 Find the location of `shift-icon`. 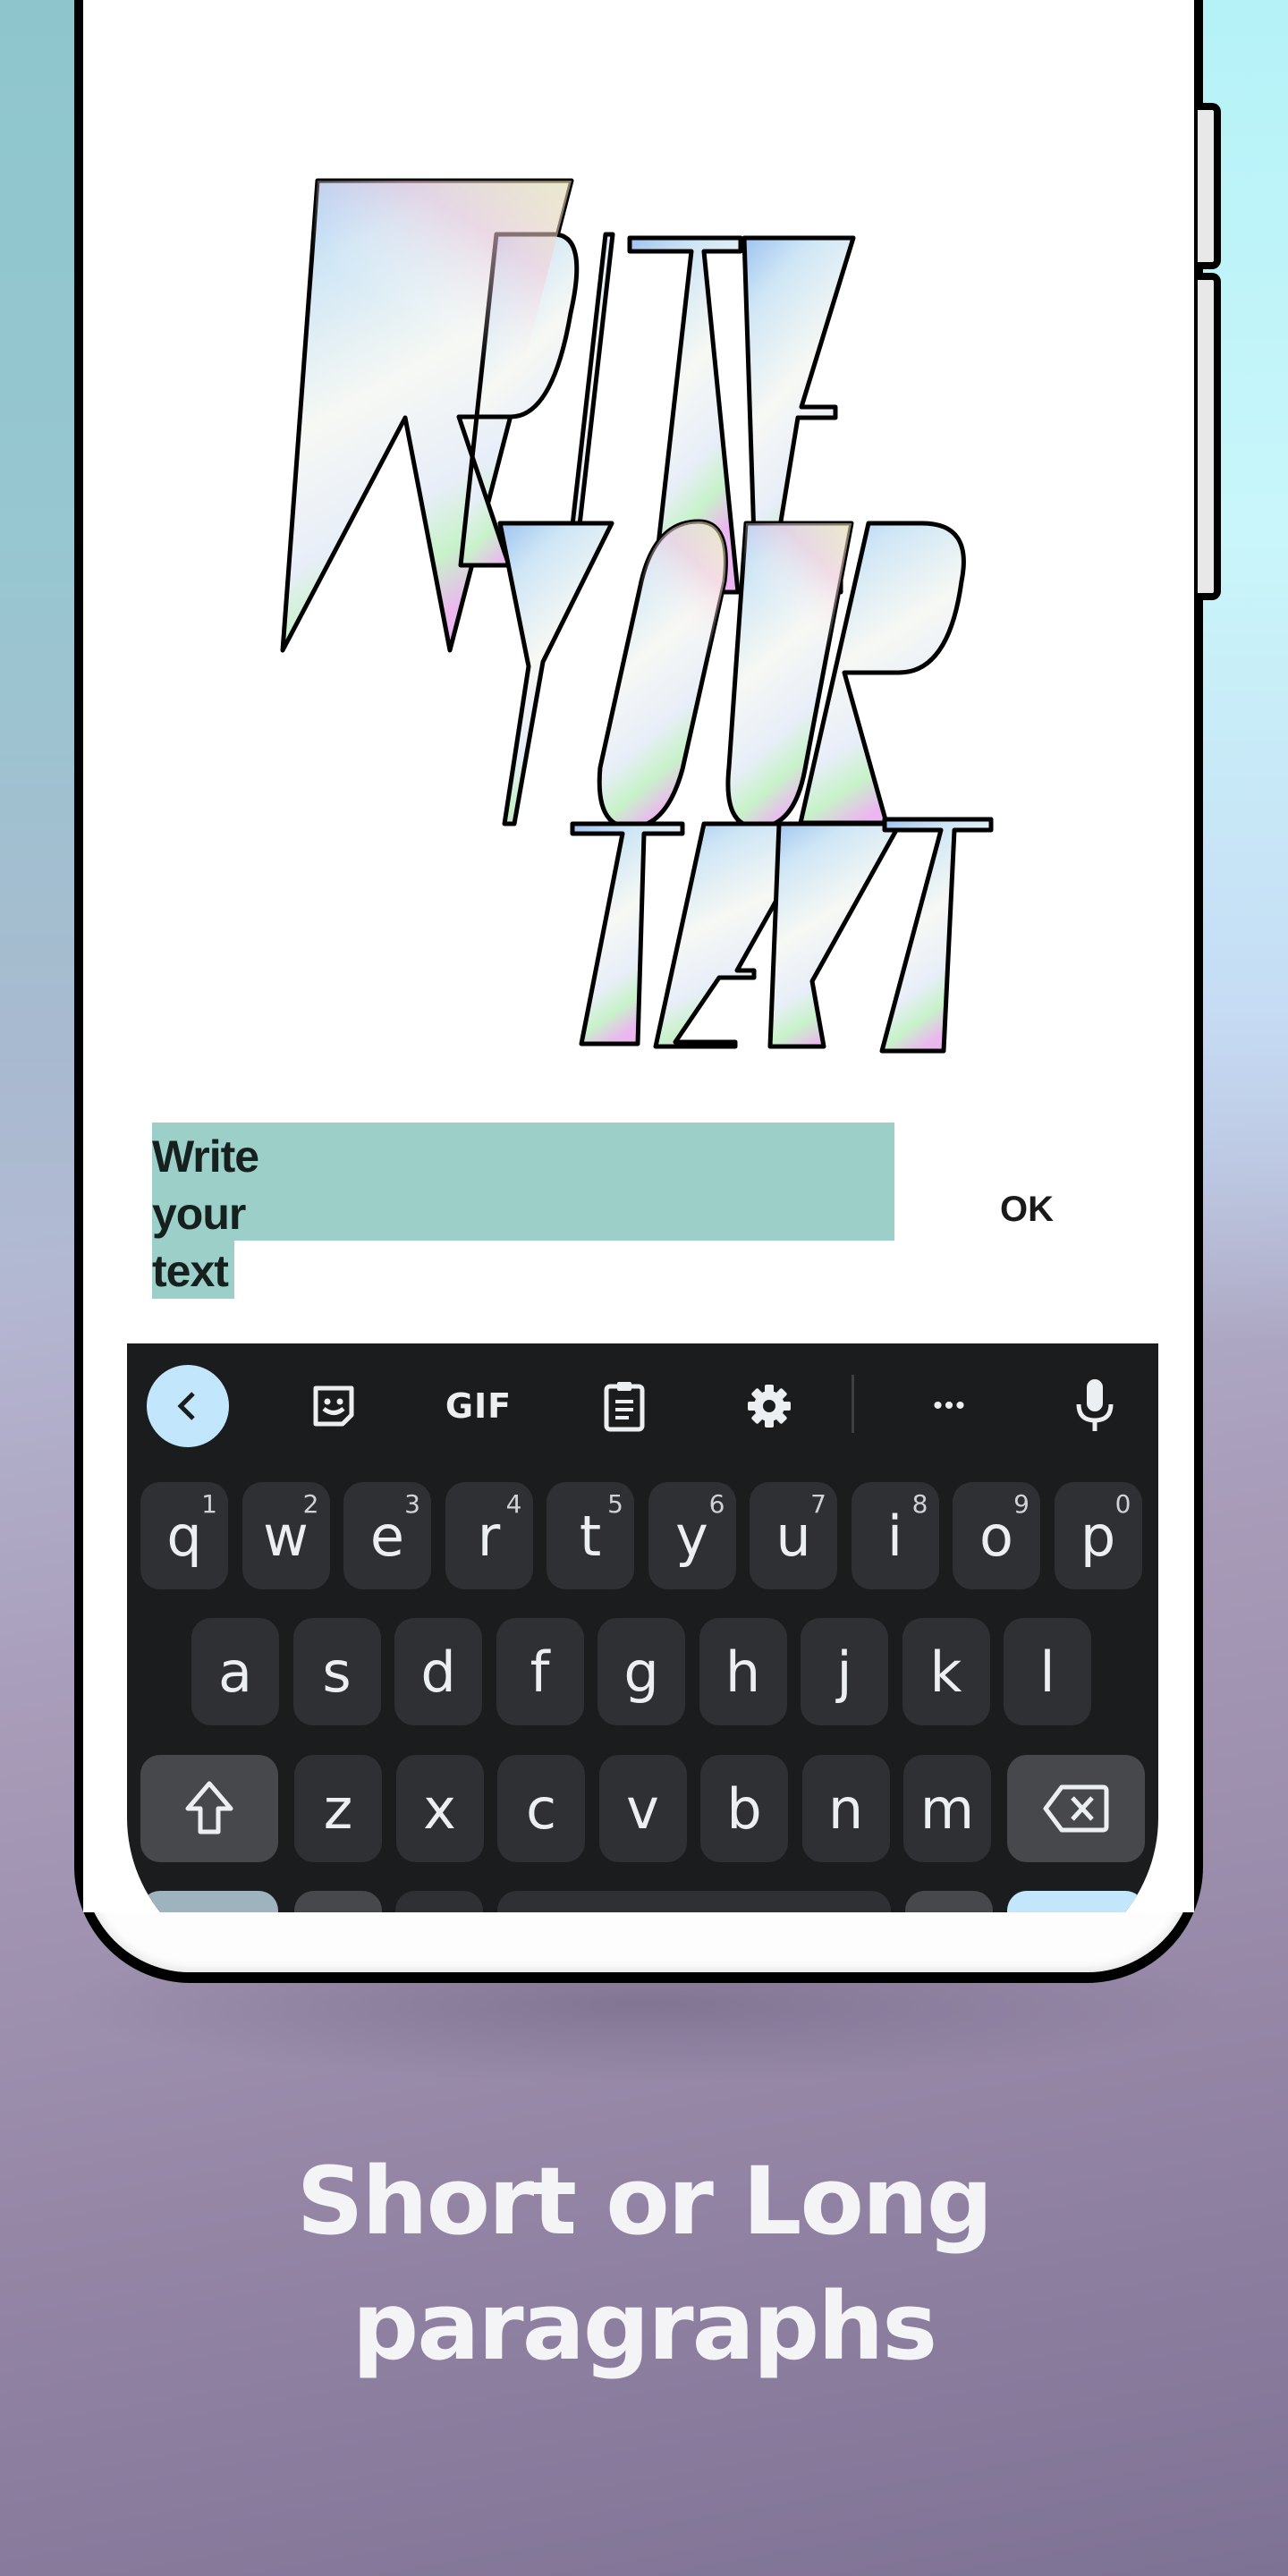

shift-icon is located at coordinates (209, 1808).